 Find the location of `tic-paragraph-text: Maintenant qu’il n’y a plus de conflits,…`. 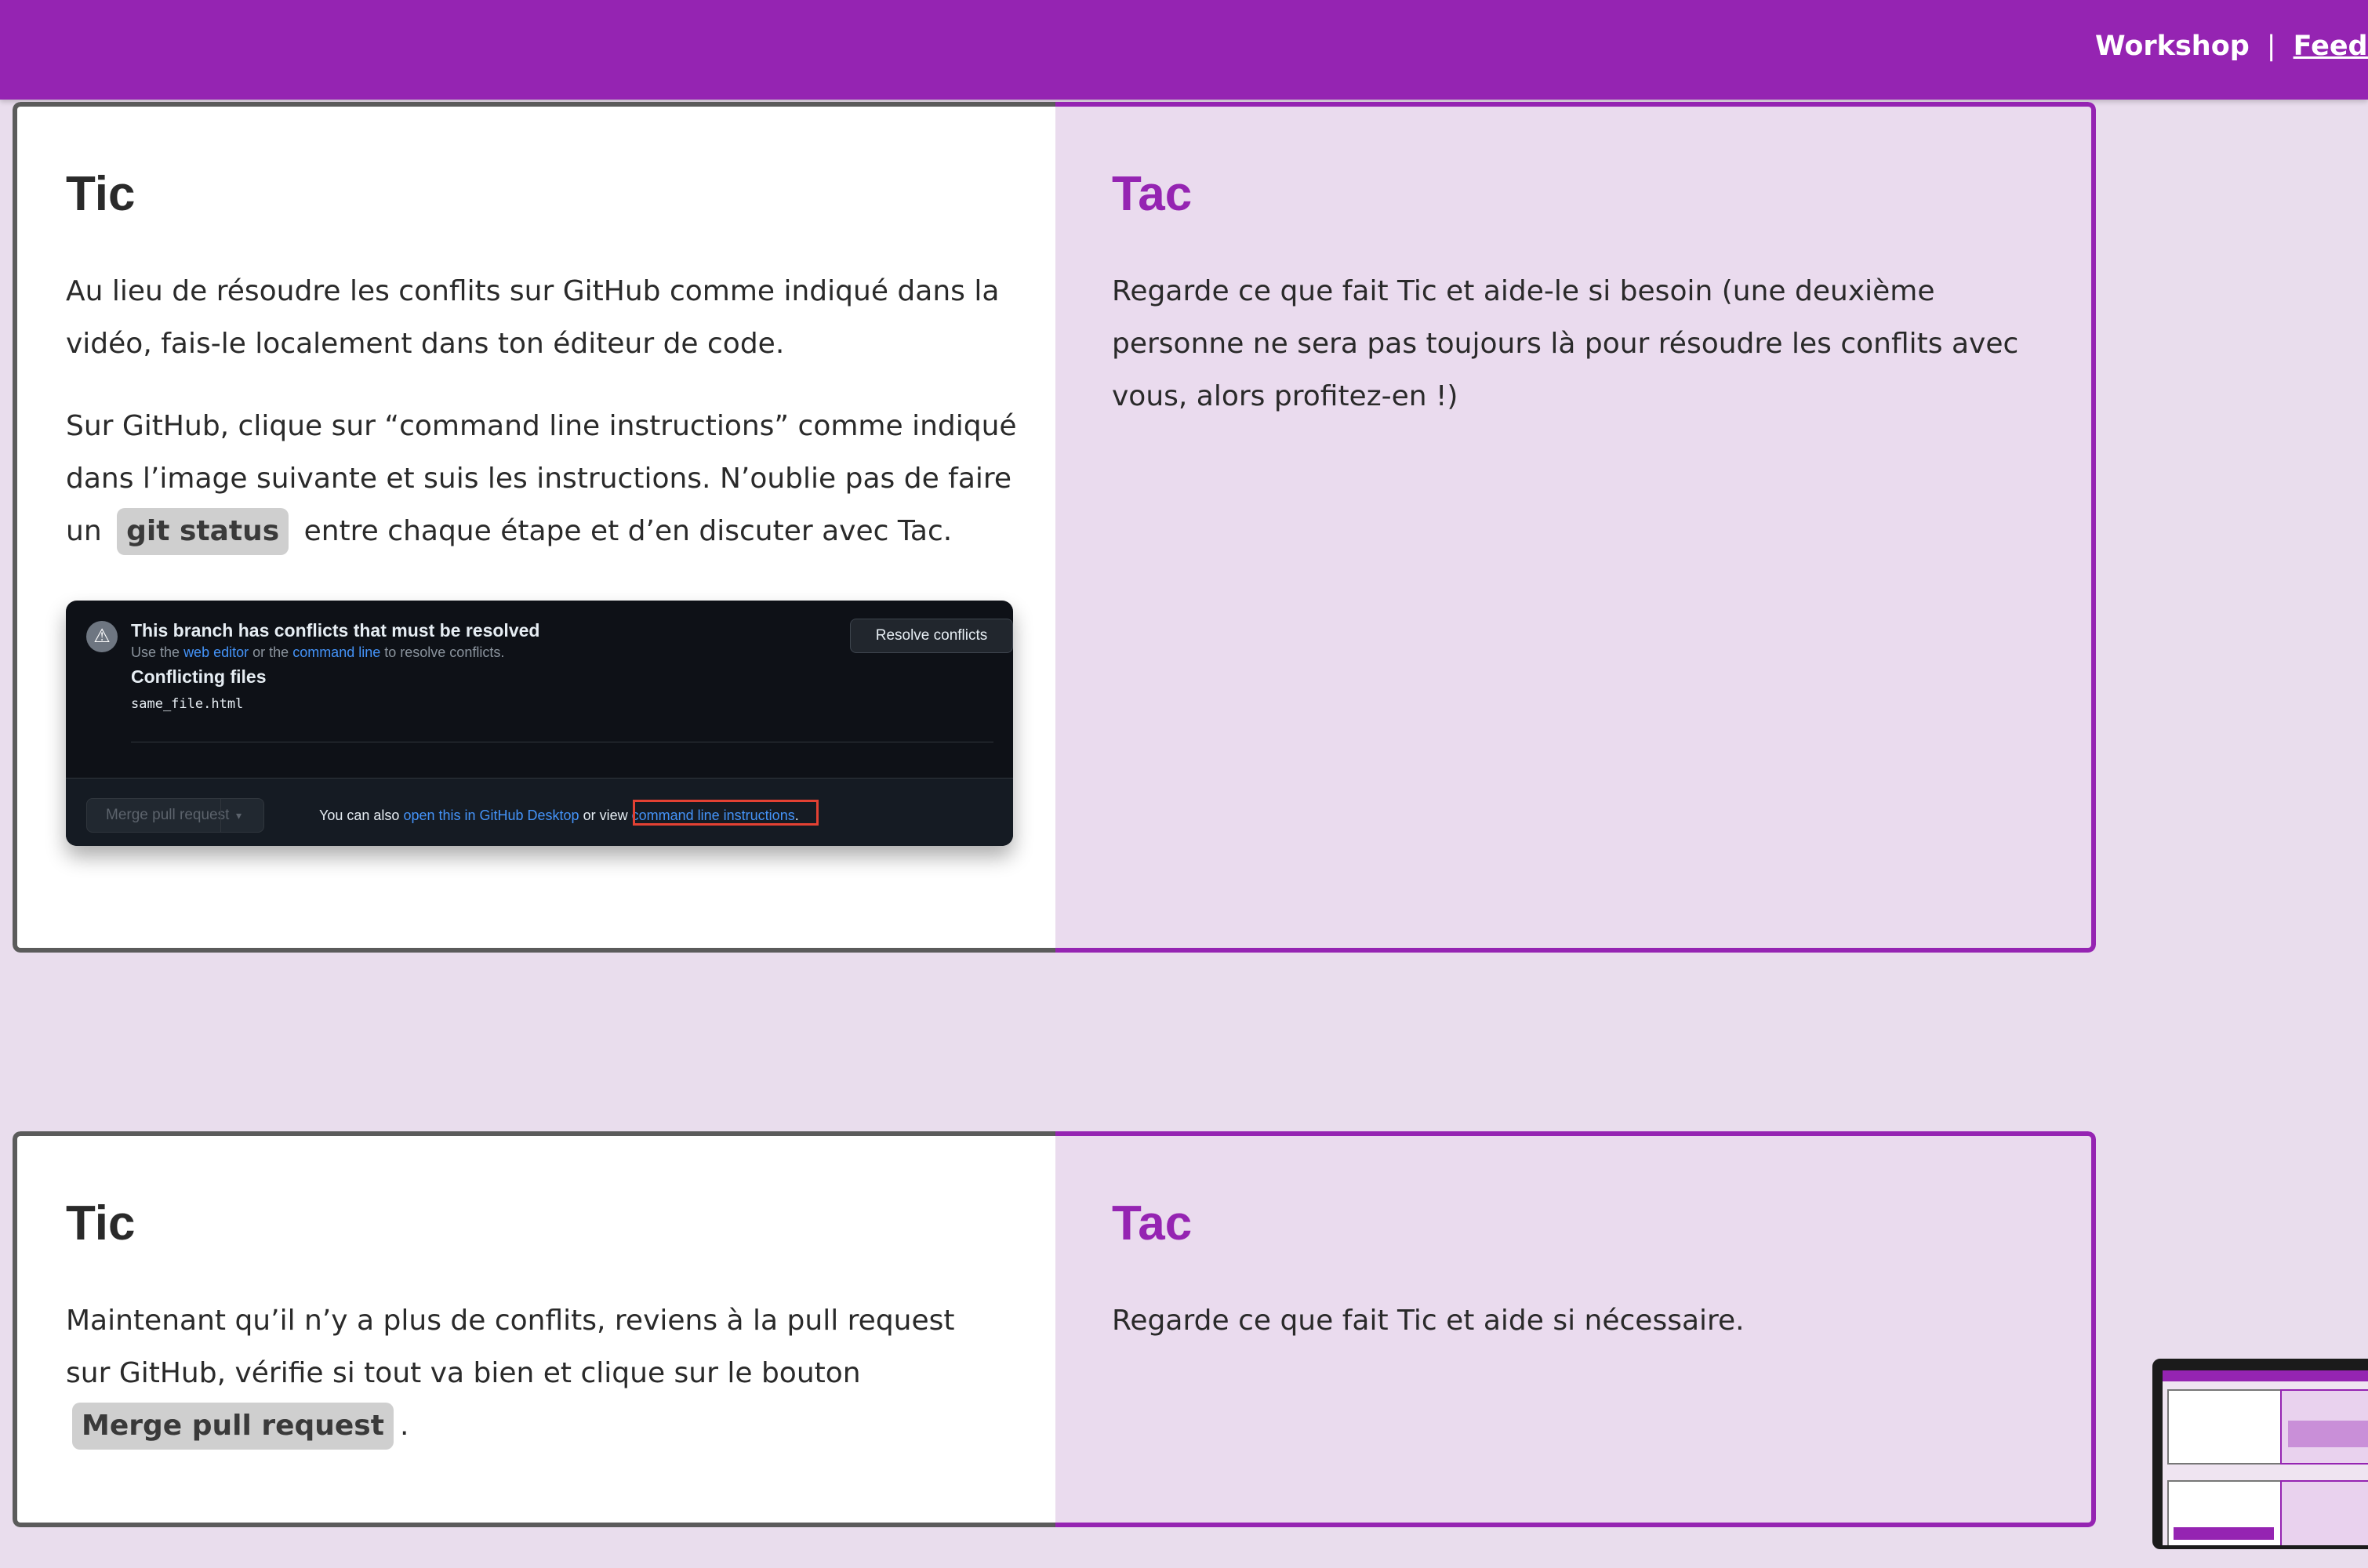

tic-paragraph-text: Maintenant qu’il n’y a plus de conflits,… is located at coordinates (510, 1347).